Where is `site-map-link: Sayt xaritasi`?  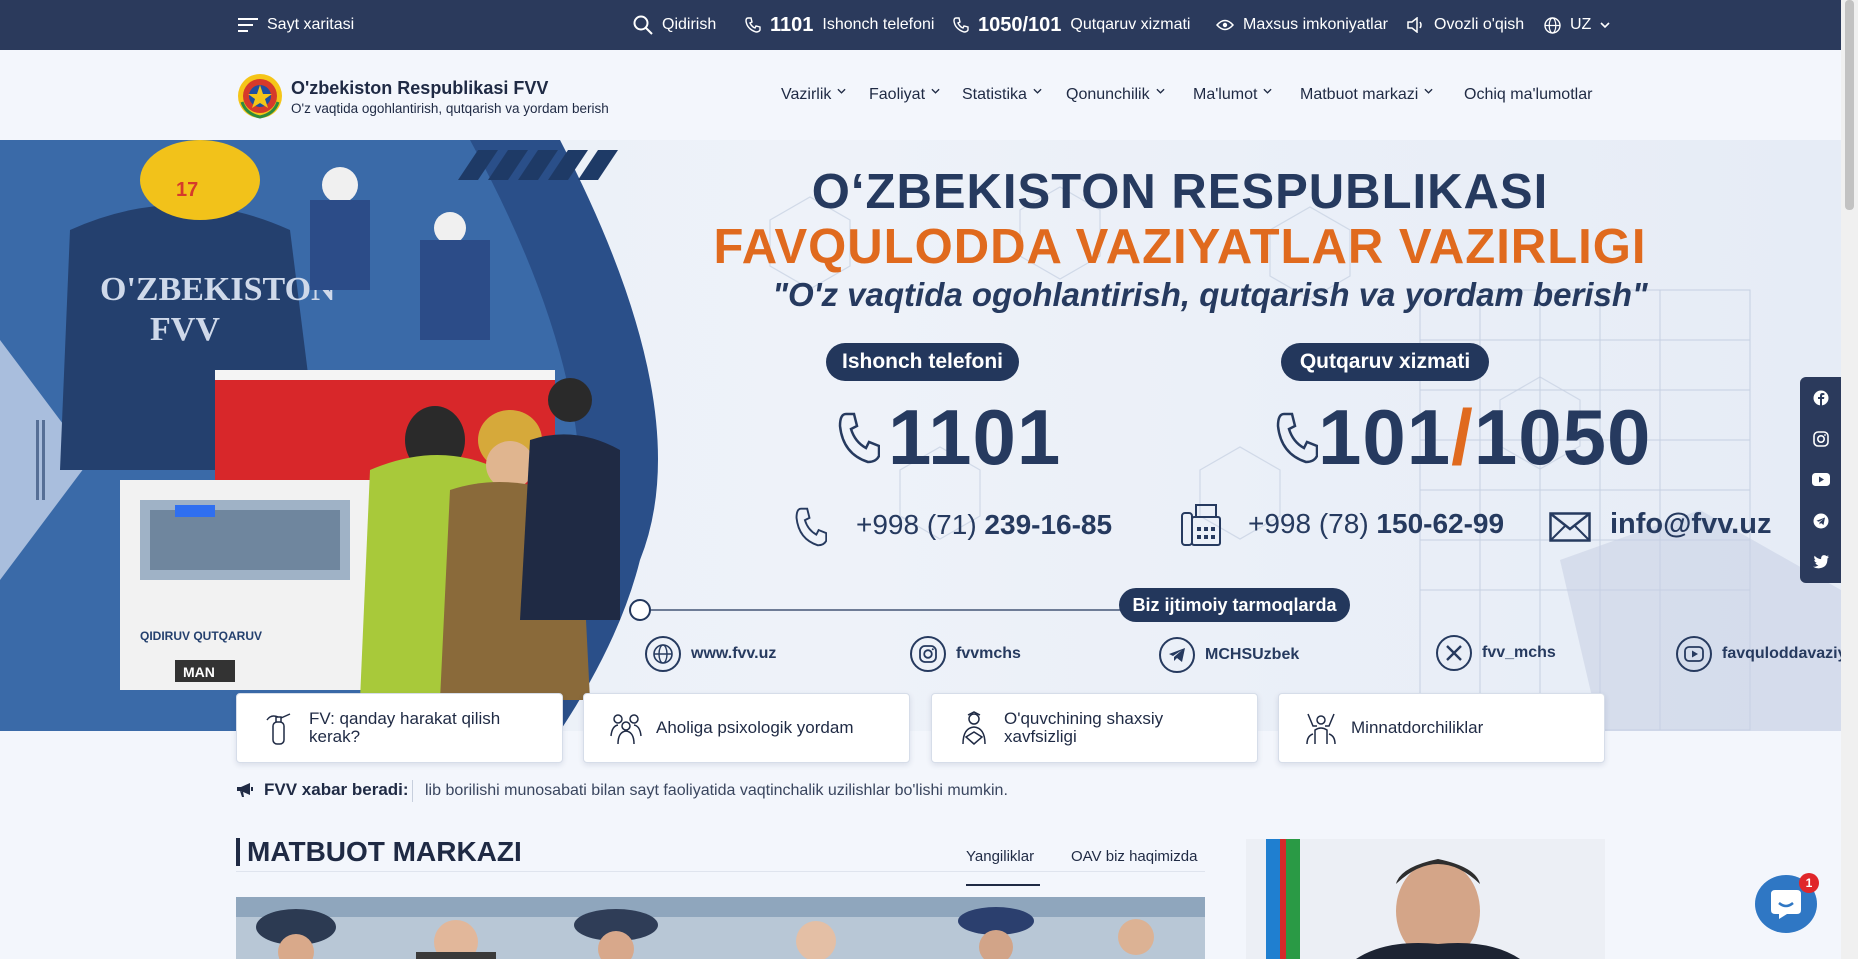
site-map-link: Sayt xaritasi is located at coordinates (296, 25).